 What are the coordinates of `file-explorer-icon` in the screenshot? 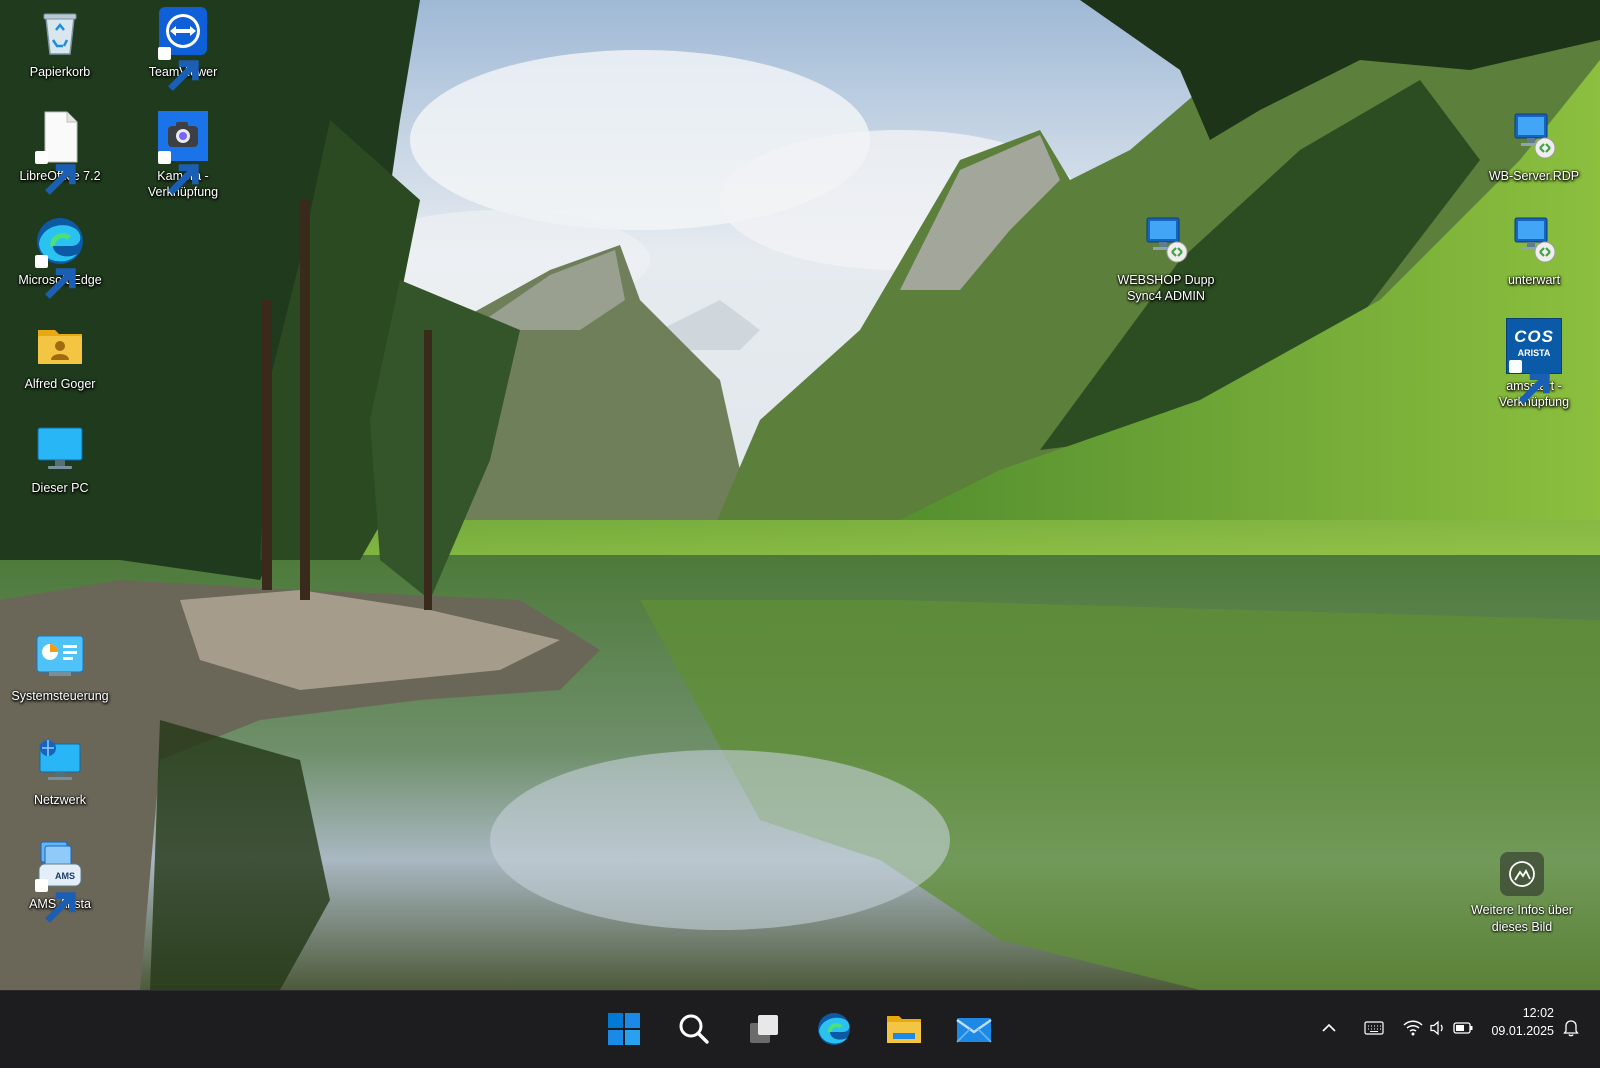 It's located at (904, 1029).